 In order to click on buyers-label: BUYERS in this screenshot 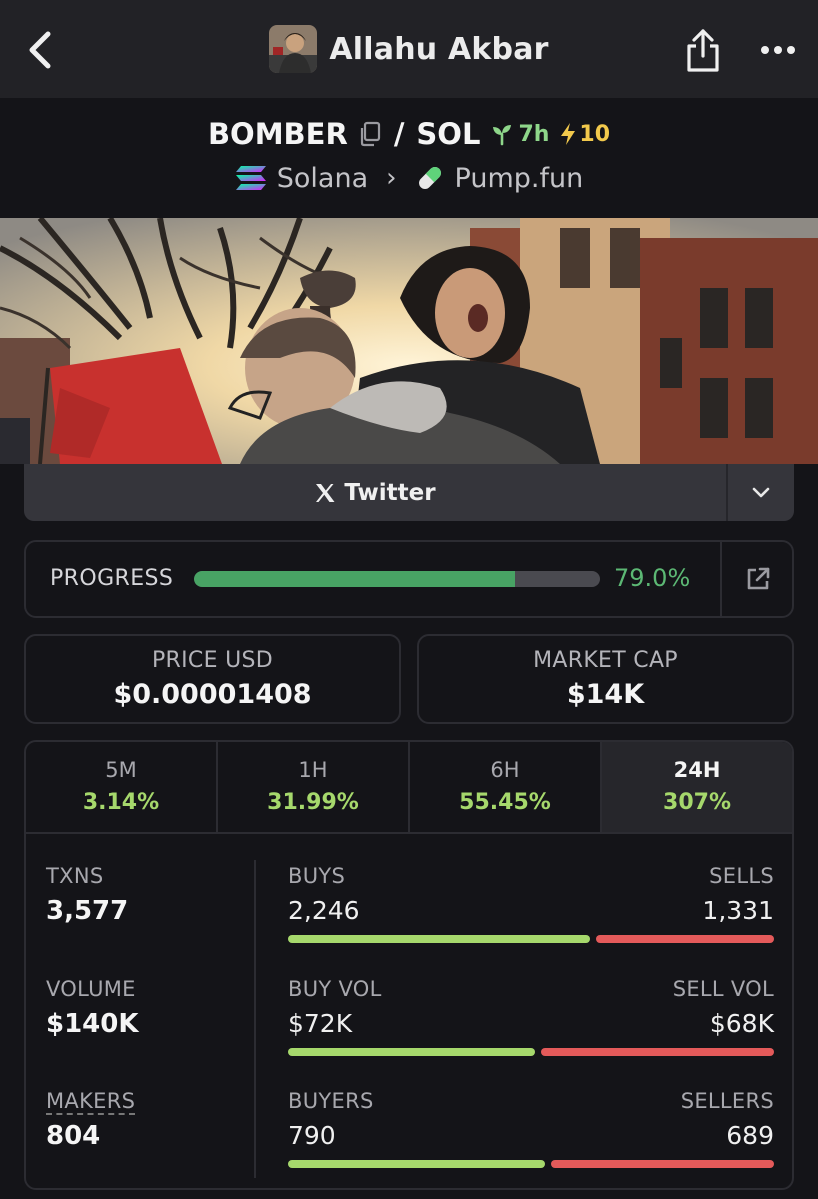, I will do `click(331, 1101)`.